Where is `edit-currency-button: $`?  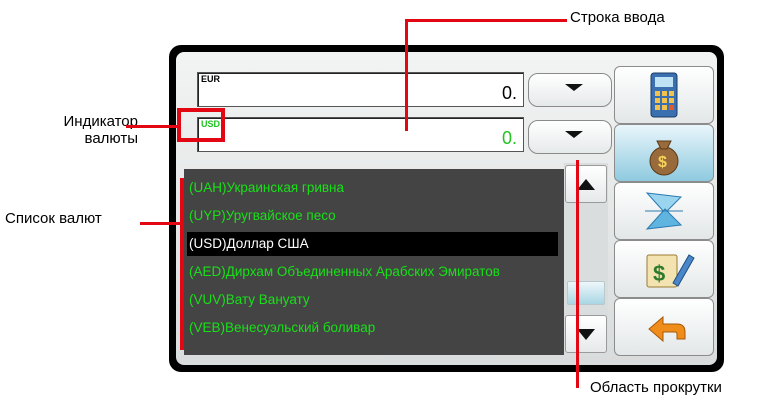 edit-currency-button: $ is located at coordinates (664, 269).